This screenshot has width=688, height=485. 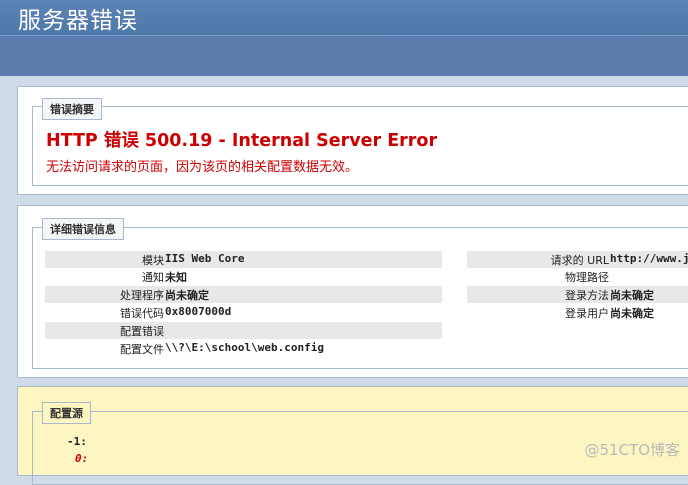 I want to click on detail-row-logon-user: 登录用户 尚未确定, so click(x=577, y=312).